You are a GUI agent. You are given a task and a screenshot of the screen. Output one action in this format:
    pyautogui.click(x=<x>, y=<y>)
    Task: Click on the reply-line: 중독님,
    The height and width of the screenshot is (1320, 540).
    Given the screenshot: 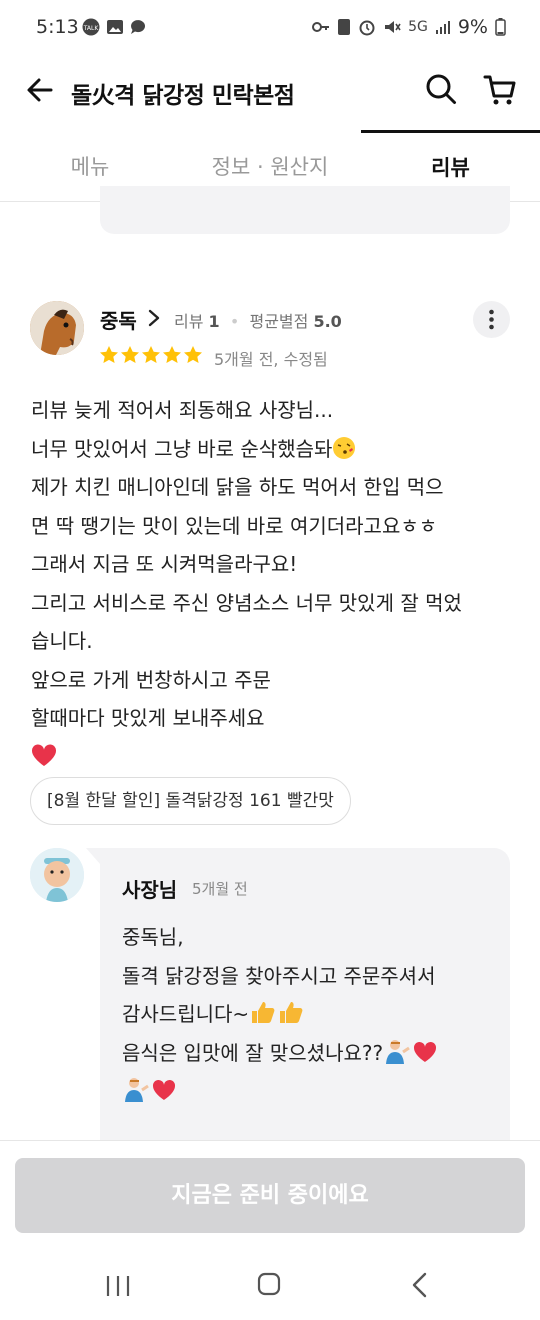 What is the action you would take?
    pyautogui.click(x=153, y=937)
    